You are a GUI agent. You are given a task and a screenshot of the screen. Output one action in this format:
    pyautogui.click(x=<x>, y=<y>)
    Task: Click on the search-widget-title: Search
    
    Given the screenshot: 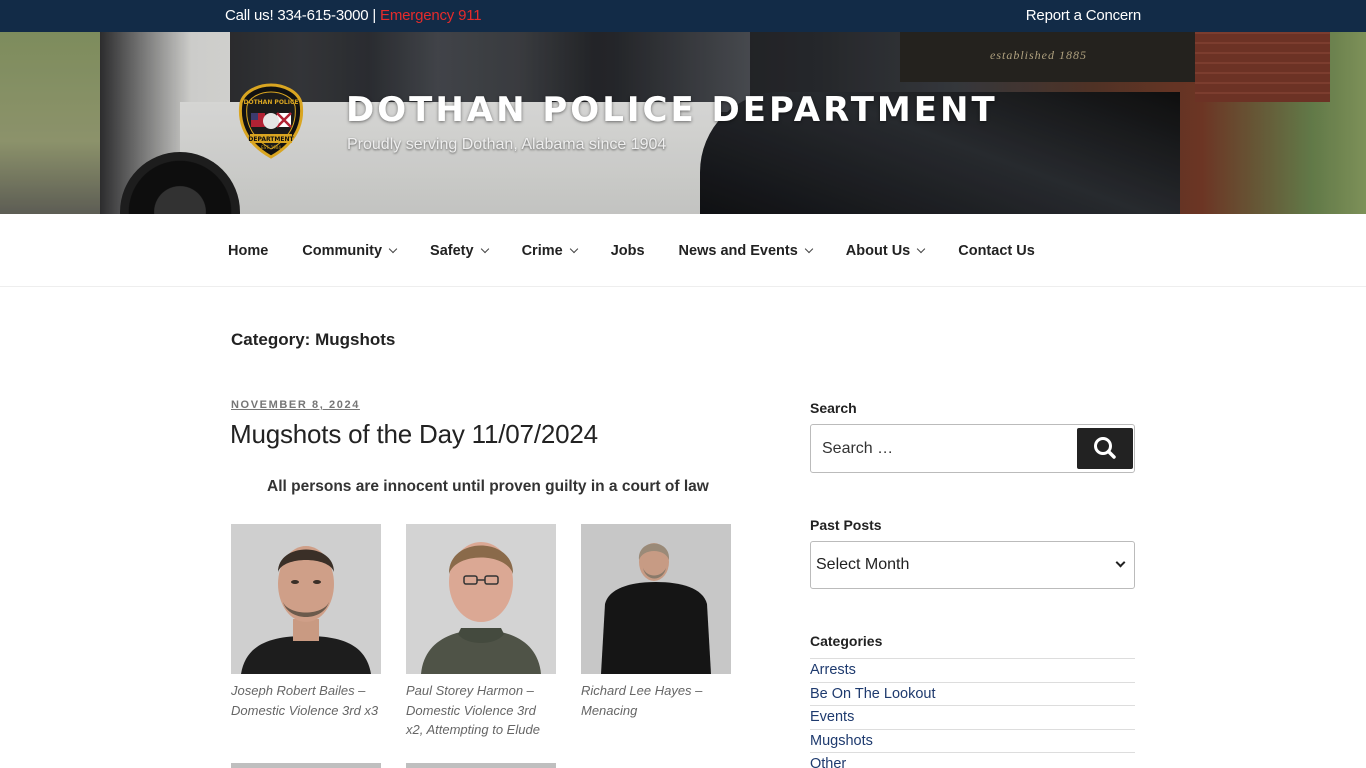 What is the action you would take?
    pyautogui.click(x=833, y=408)
    